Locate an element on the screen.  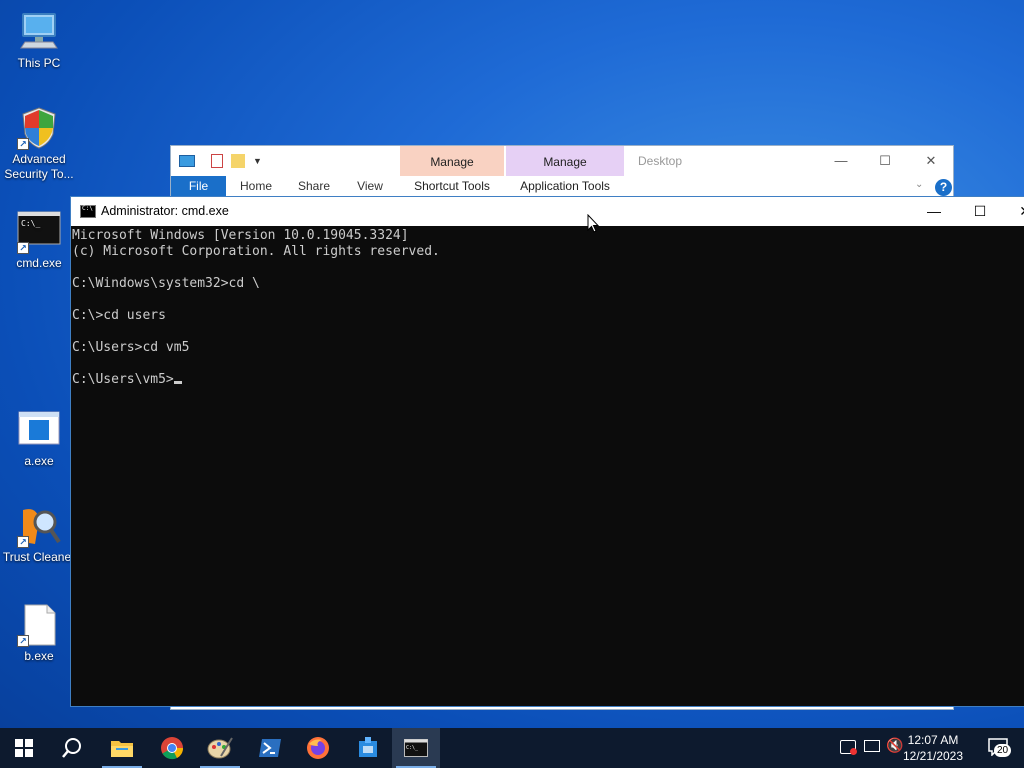
taskbar-firefox is located at coordinates (318, 748).